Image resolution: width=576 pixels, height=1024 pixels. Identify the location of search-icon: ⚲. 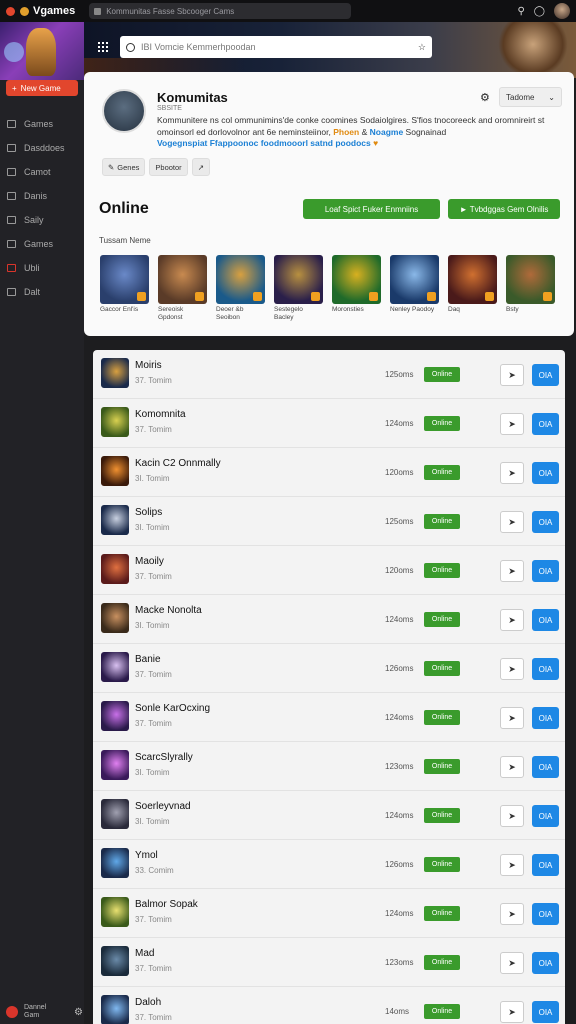
(520, 11).